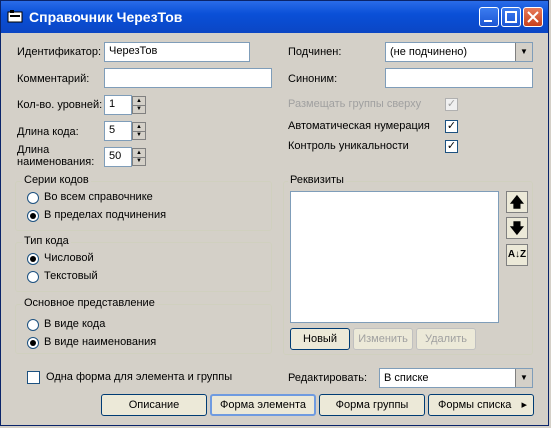  Describe the element at coordinates (48, 132) in the screenshot. I see `code-length-label: Длина кода:` at that location.